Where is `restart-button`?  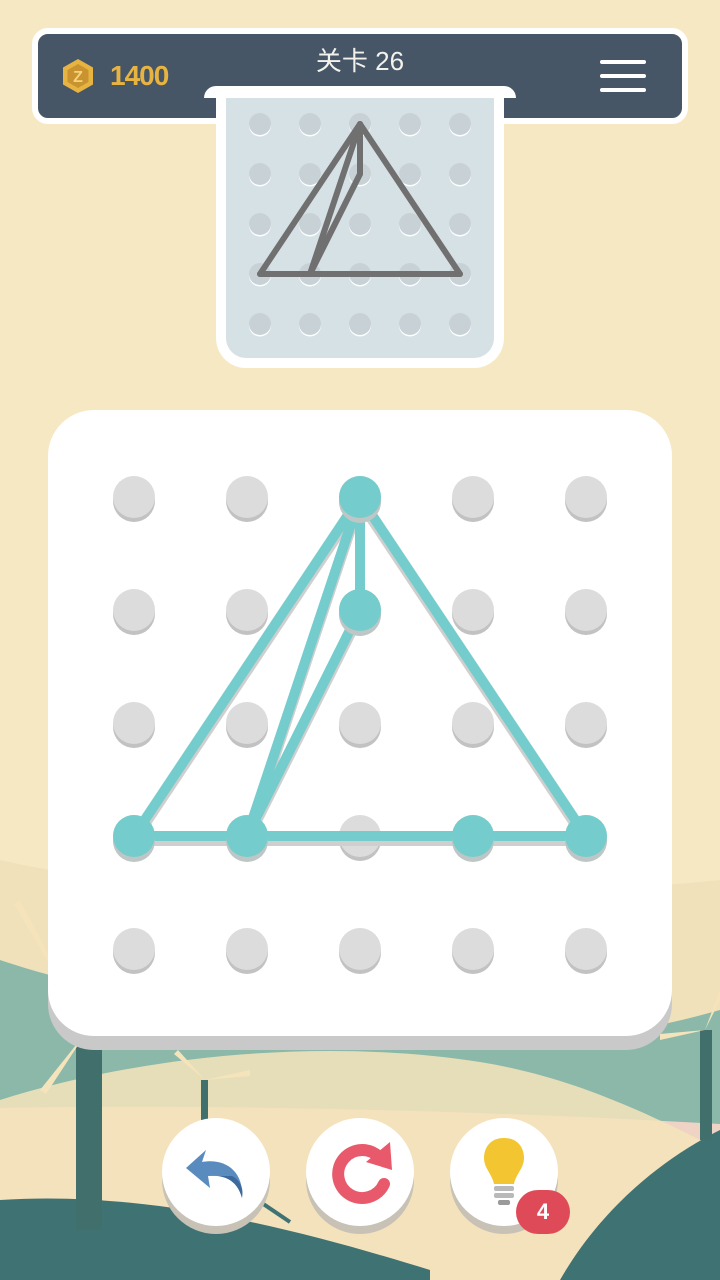 restart-button is located at coordinates (360, 1176).